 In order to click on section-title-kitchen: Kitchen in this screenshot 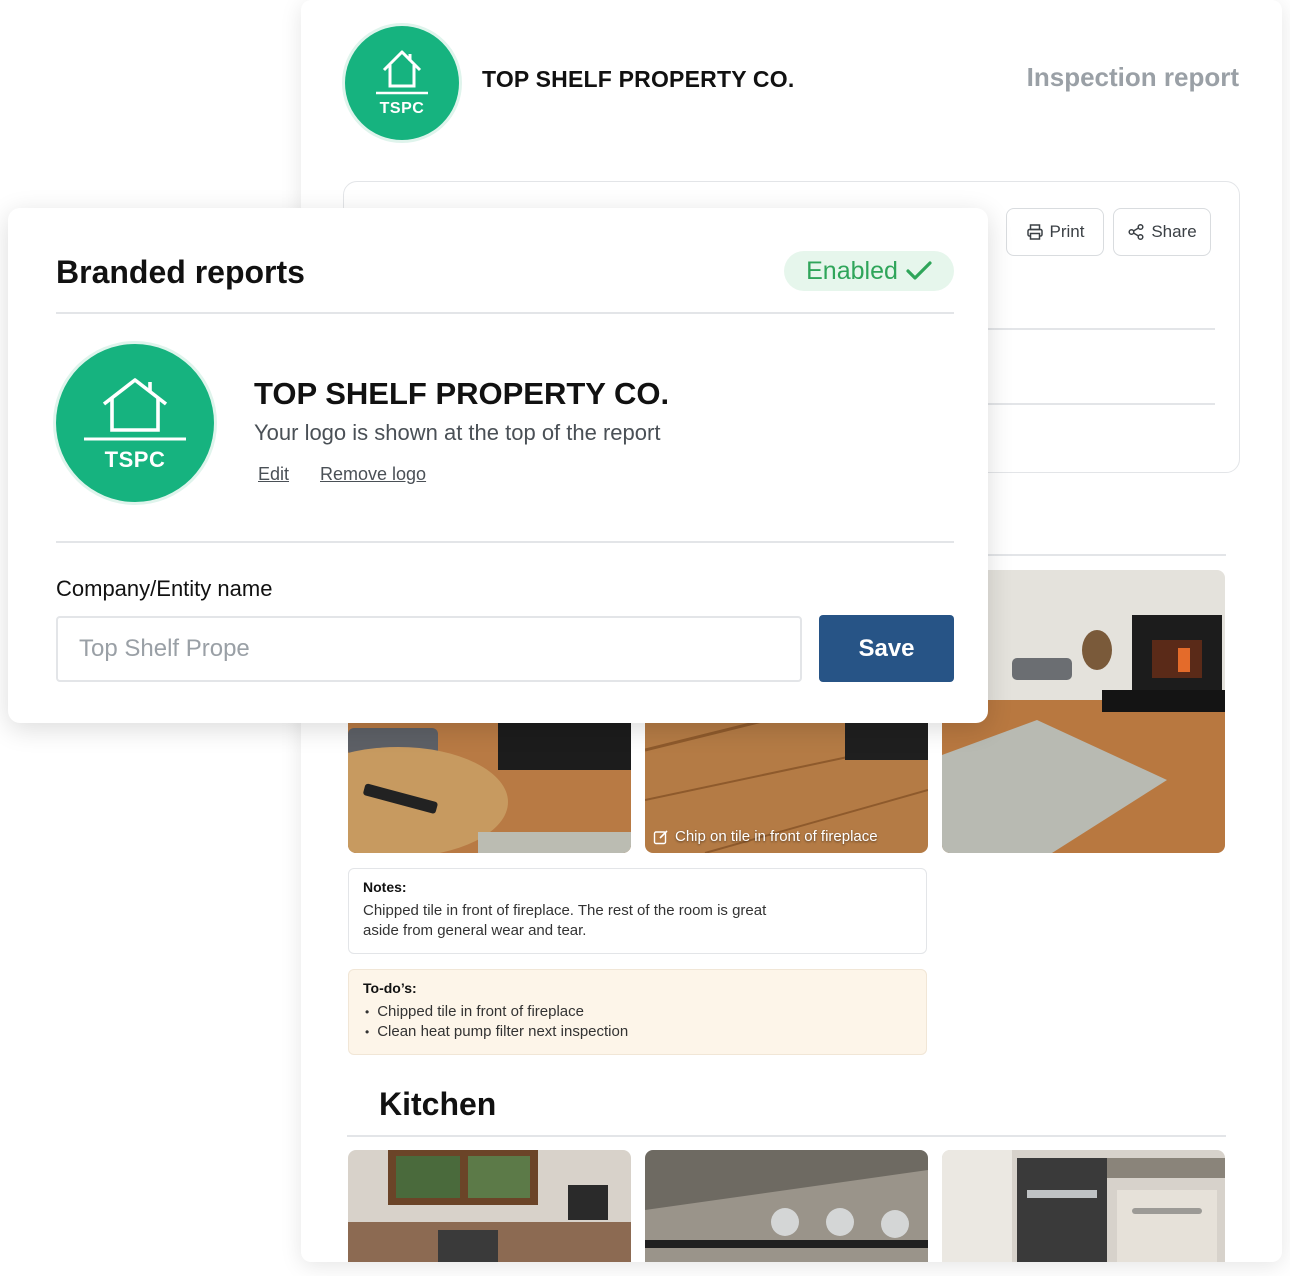, I will do `click(438, 1104)`.